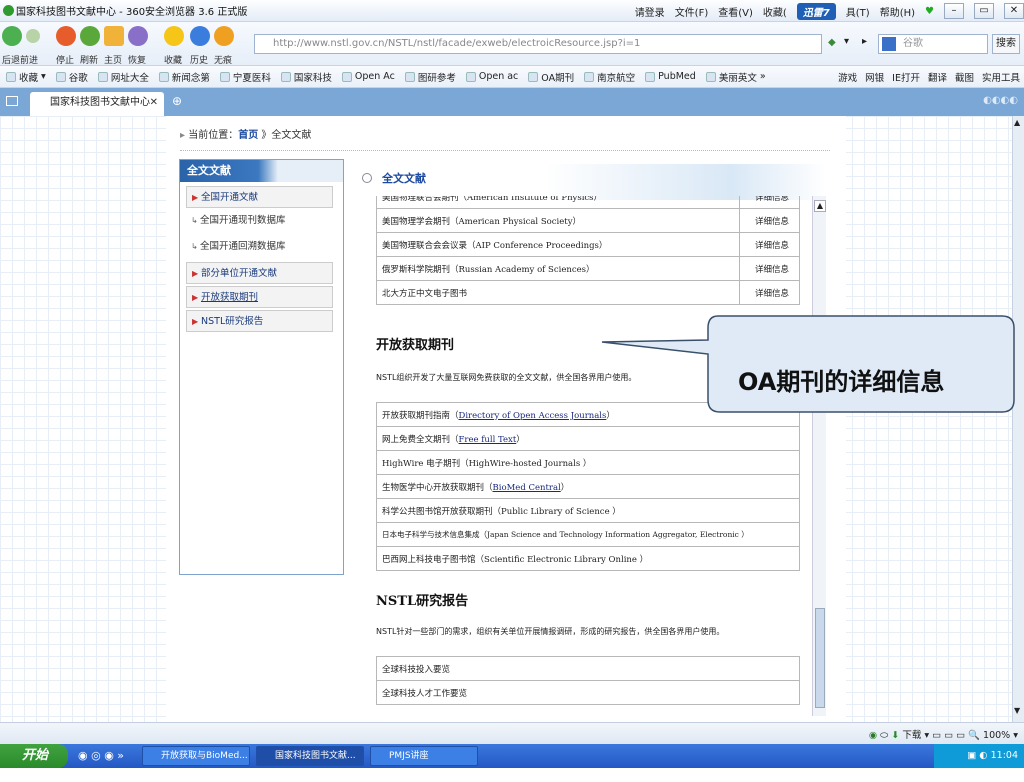 Image resolution: width=1024 pixels, height=782 pixels. Describe the element at coordinates (123, 77) in the screenshot. I see `fav-item: 网址大全` at that location.